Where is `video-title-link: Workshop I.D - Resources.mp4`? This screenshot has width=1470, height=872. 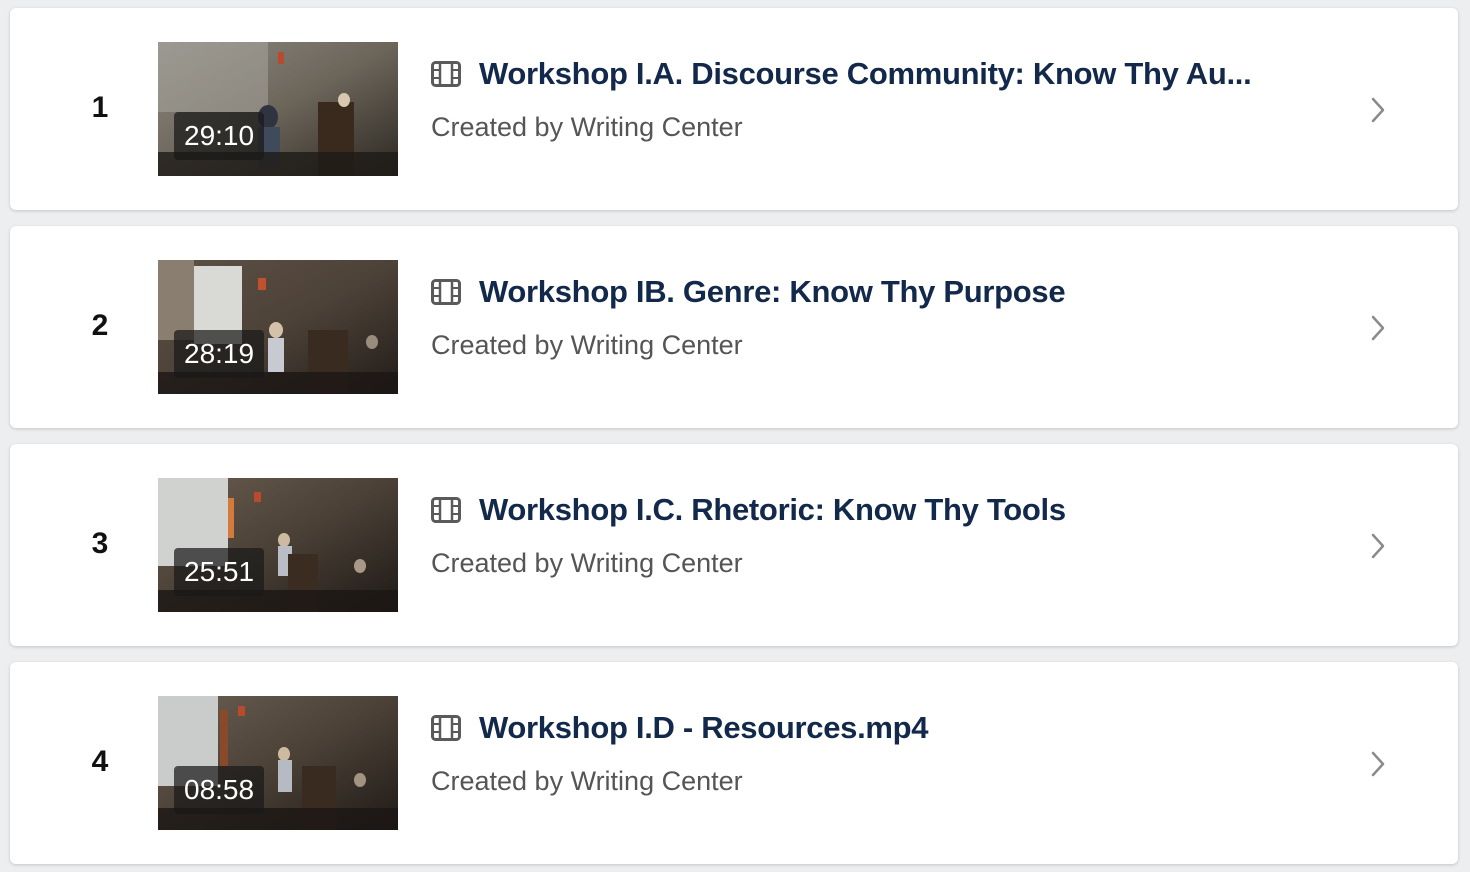 video-title-link: Workshop I.D - Resources.mp4 is located at coordinates (704, 728).